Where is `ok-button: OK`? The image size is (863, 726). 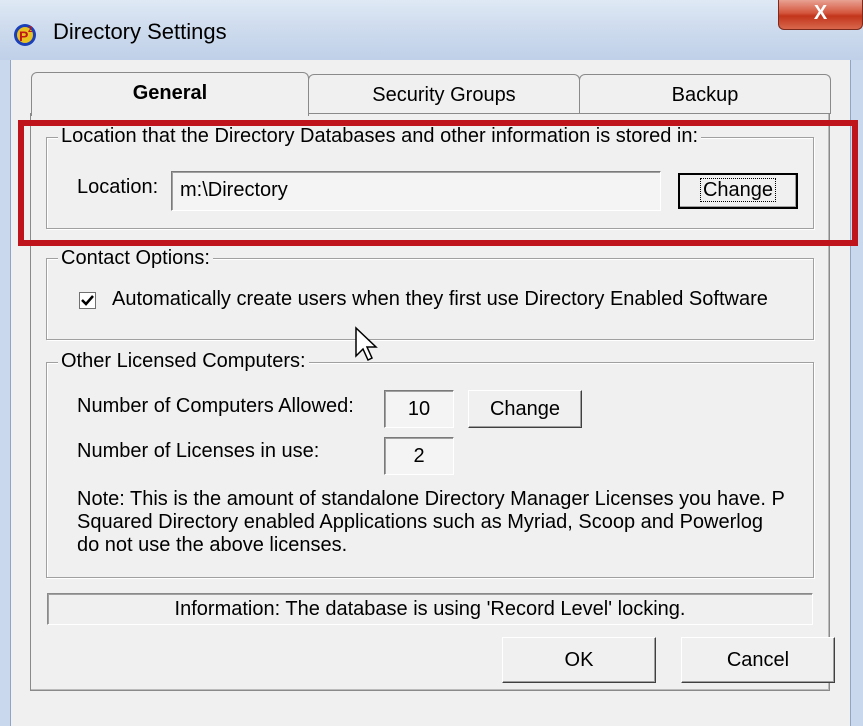
ok-button: OK is located at coordinates (579, 660).